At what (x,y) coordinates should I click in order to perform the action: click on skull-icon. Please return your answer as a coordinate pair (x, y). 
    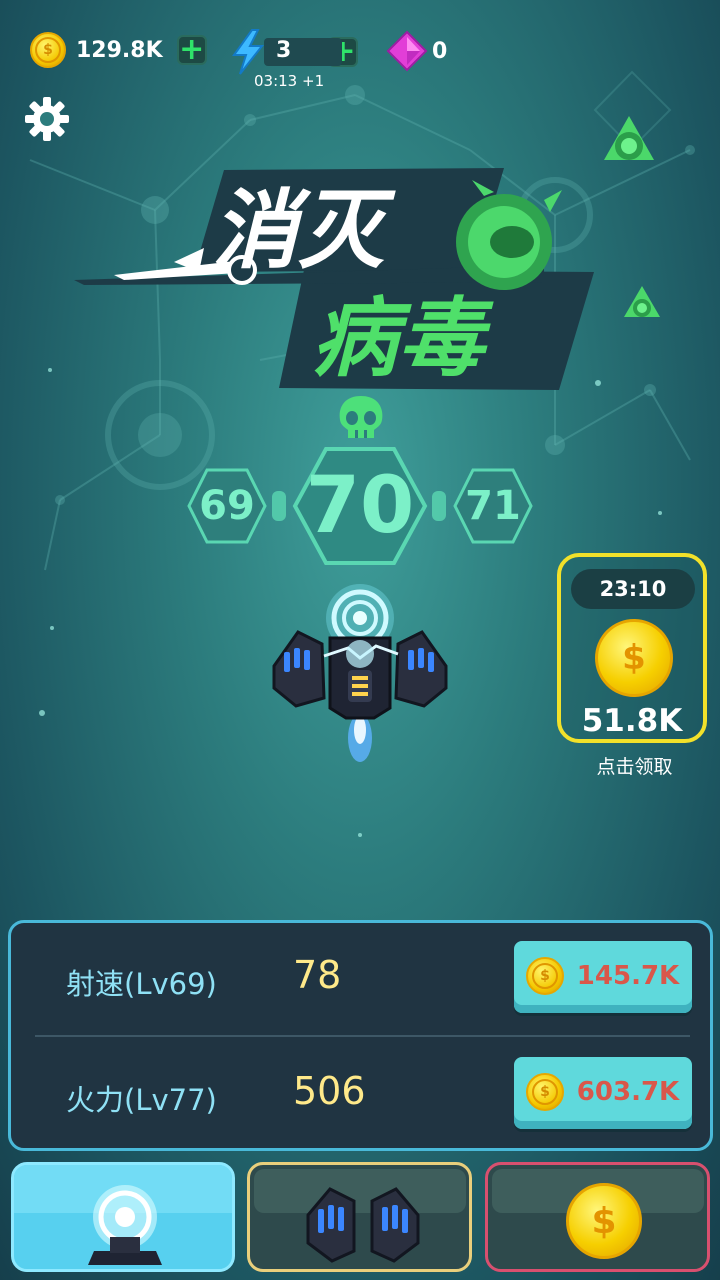
    Looking at the image, I should click on (361, 417).